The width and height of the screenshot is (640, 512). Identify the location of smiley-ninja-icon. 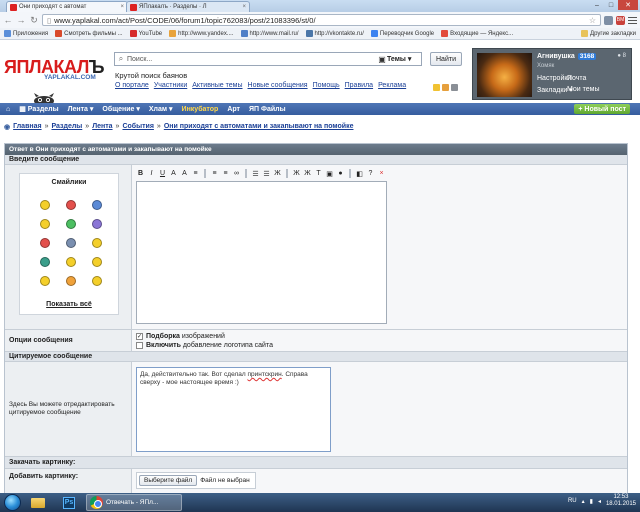
(45, 262).